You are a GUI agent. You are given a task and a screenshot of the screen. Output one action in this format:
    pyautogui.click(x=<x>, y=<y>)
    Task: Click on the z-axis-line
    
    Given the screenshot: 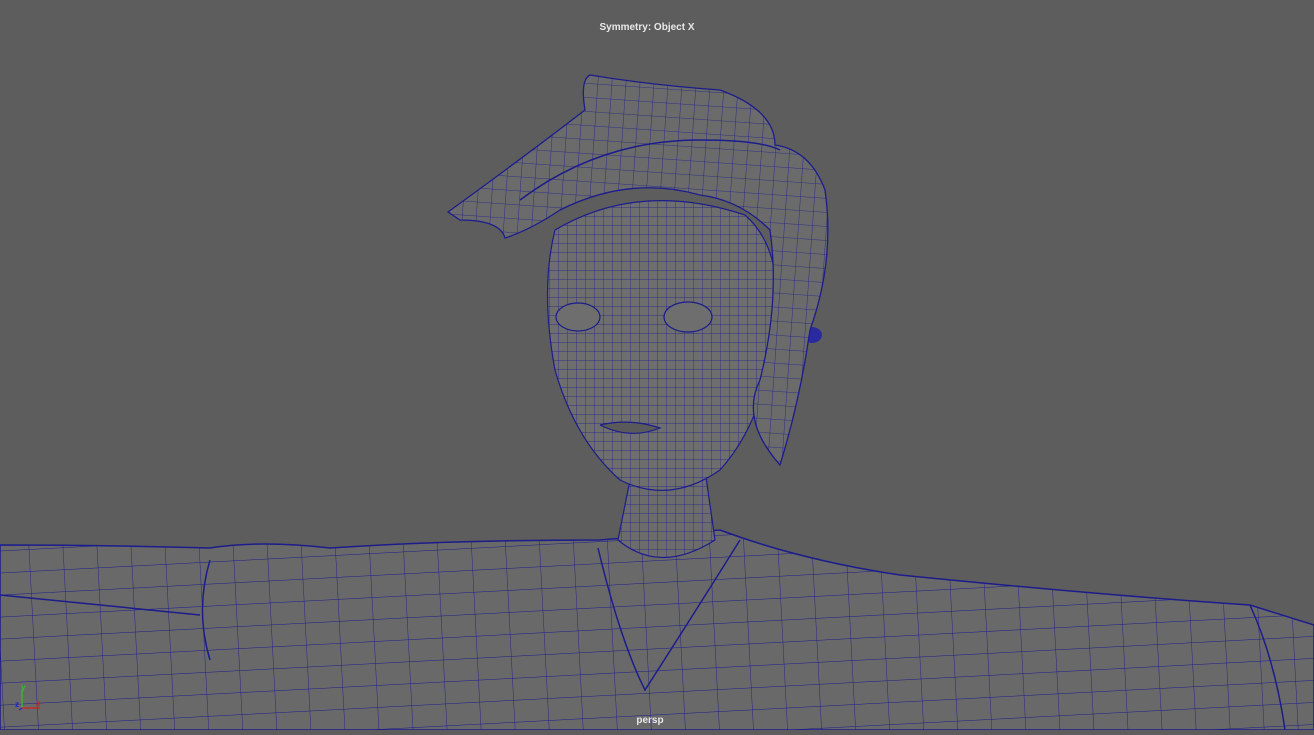 What is the action you would take?
    pyautogui.click(x=20, y=709)
    